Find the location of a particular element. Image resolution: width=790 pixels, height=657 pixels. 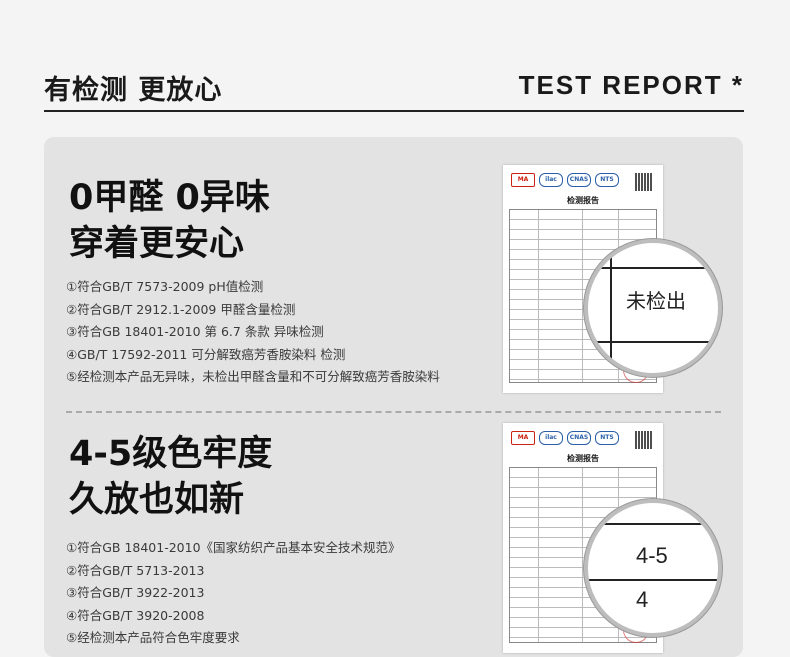

header-title-cn: 有检测 更放心 is located at coordinates (133, 90).